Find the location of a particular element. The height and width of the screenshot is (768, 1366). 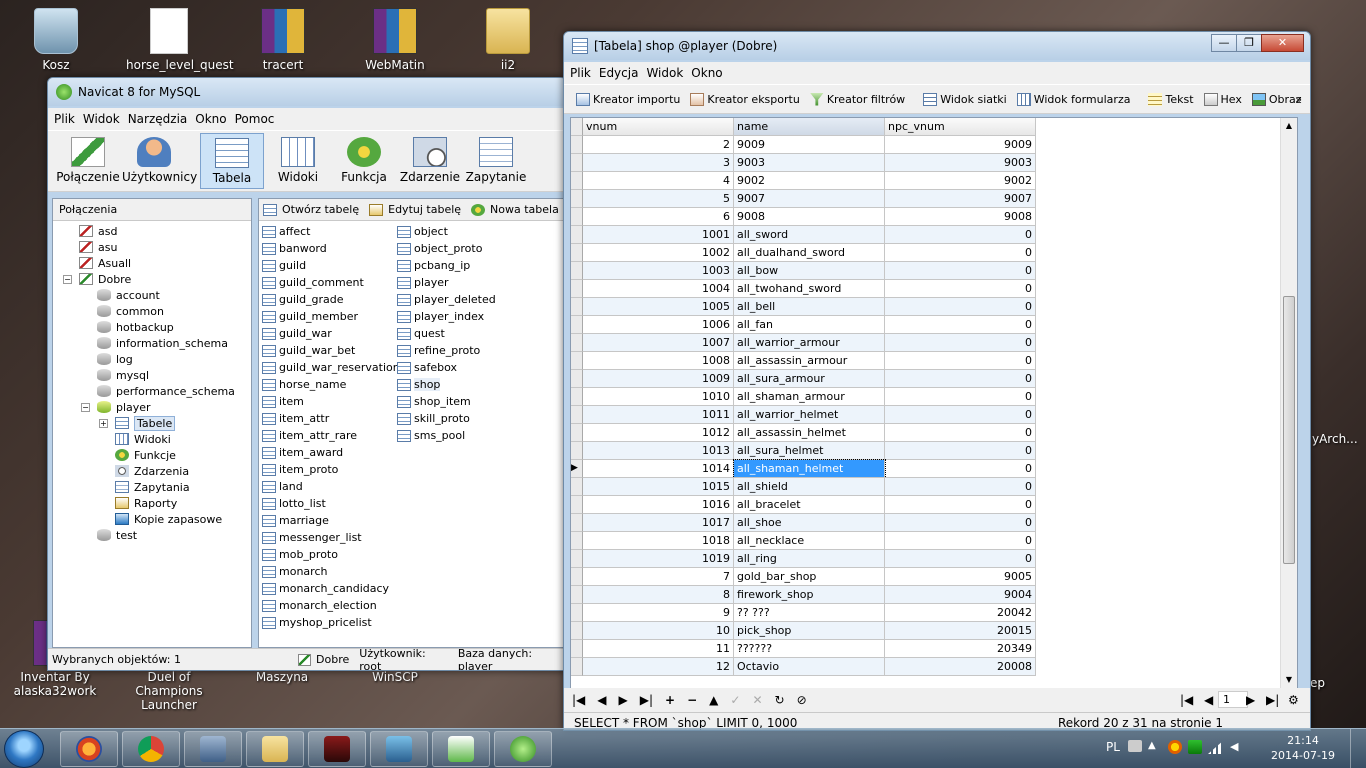

table-item: guild_member is located at coordinates (310, 316).